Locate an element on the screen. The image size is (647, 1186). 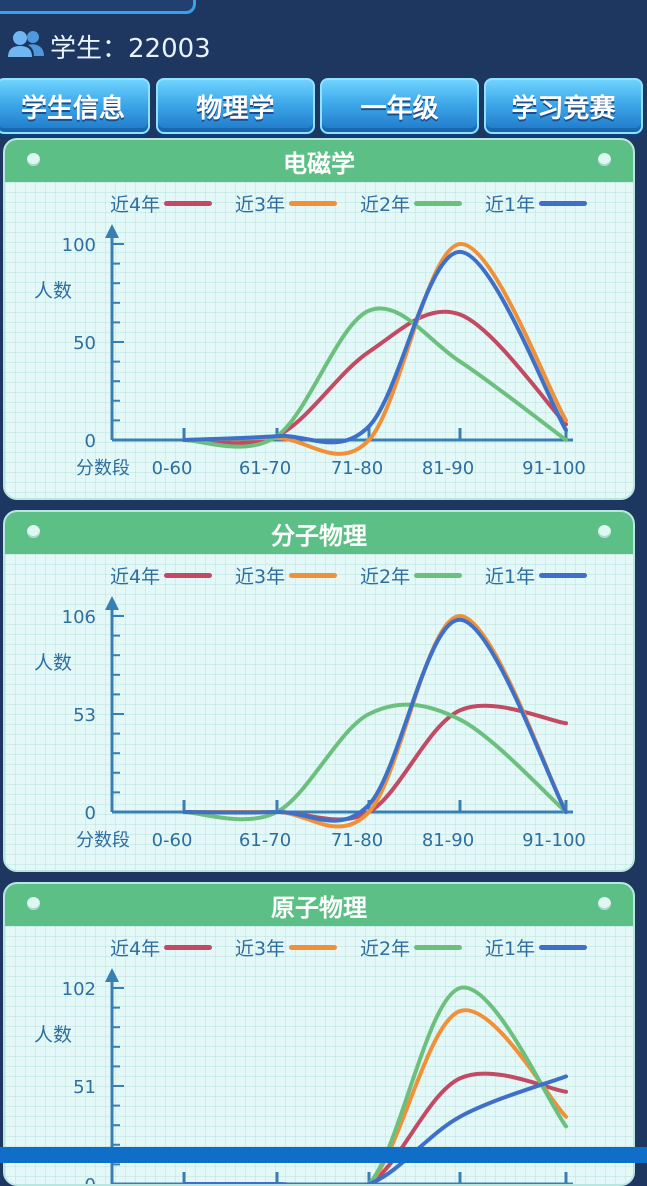
y-tick-label: 51 is located at coordinates (84, 1087).